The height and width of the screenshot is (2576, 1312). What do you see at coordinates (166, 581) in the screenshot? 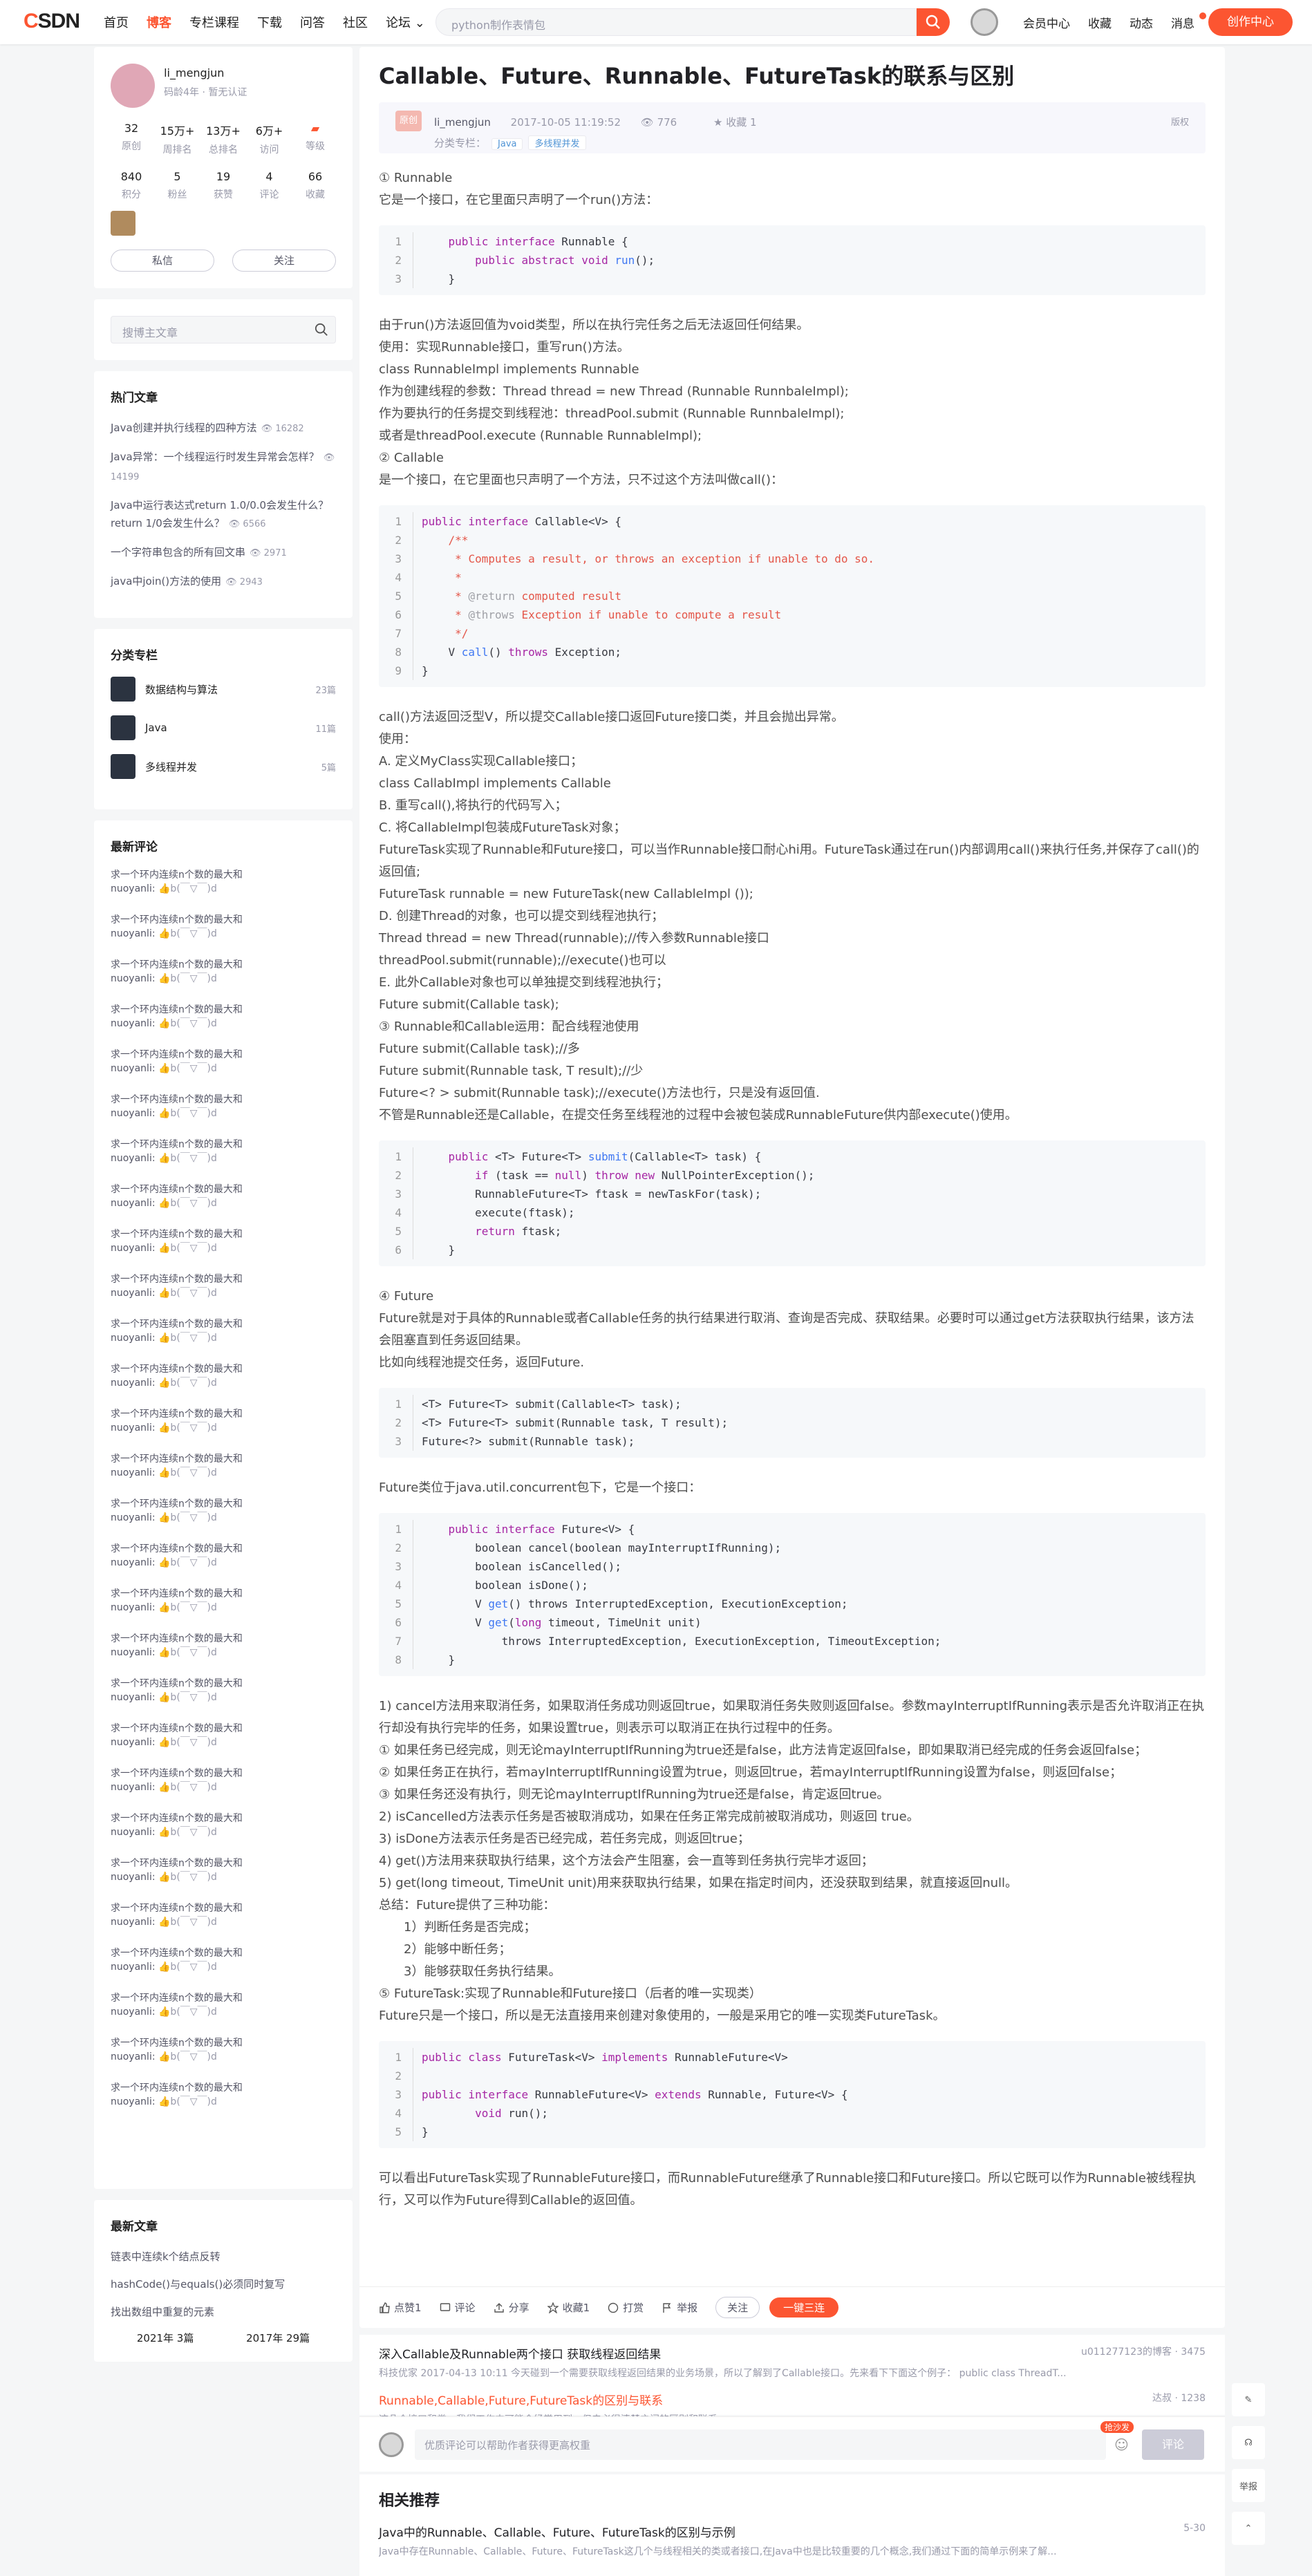
I see `hot-article-title: java中join()方法的使用` at bounding box center [166, 581].